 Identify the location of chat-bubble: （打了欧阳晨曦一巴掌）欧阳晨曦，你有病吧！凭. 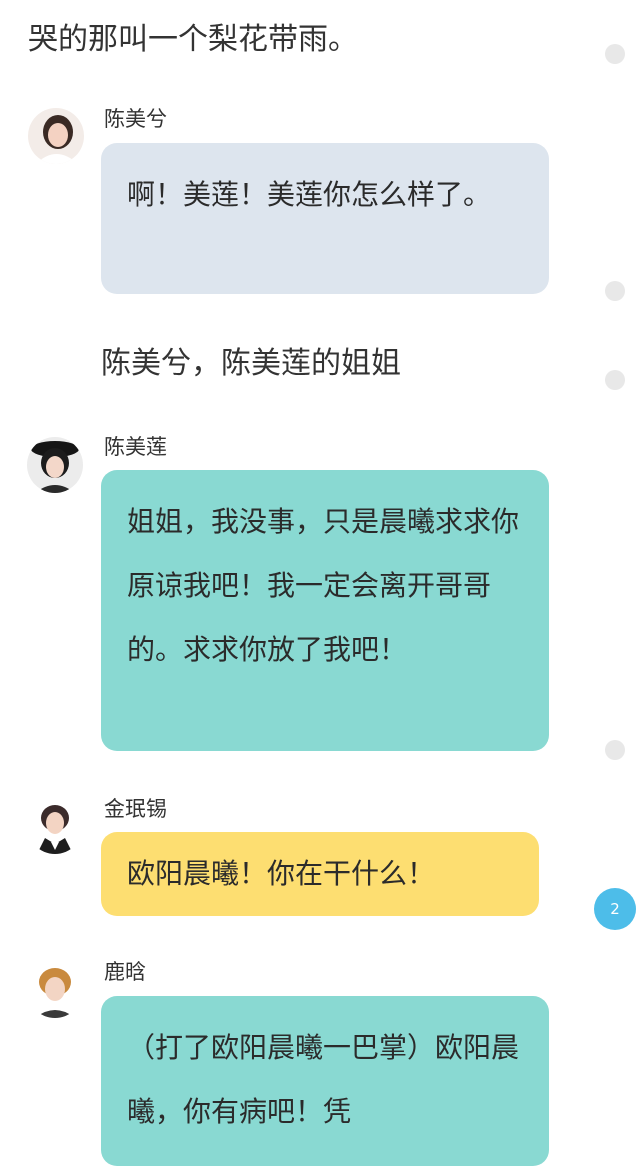
(325, 1081).